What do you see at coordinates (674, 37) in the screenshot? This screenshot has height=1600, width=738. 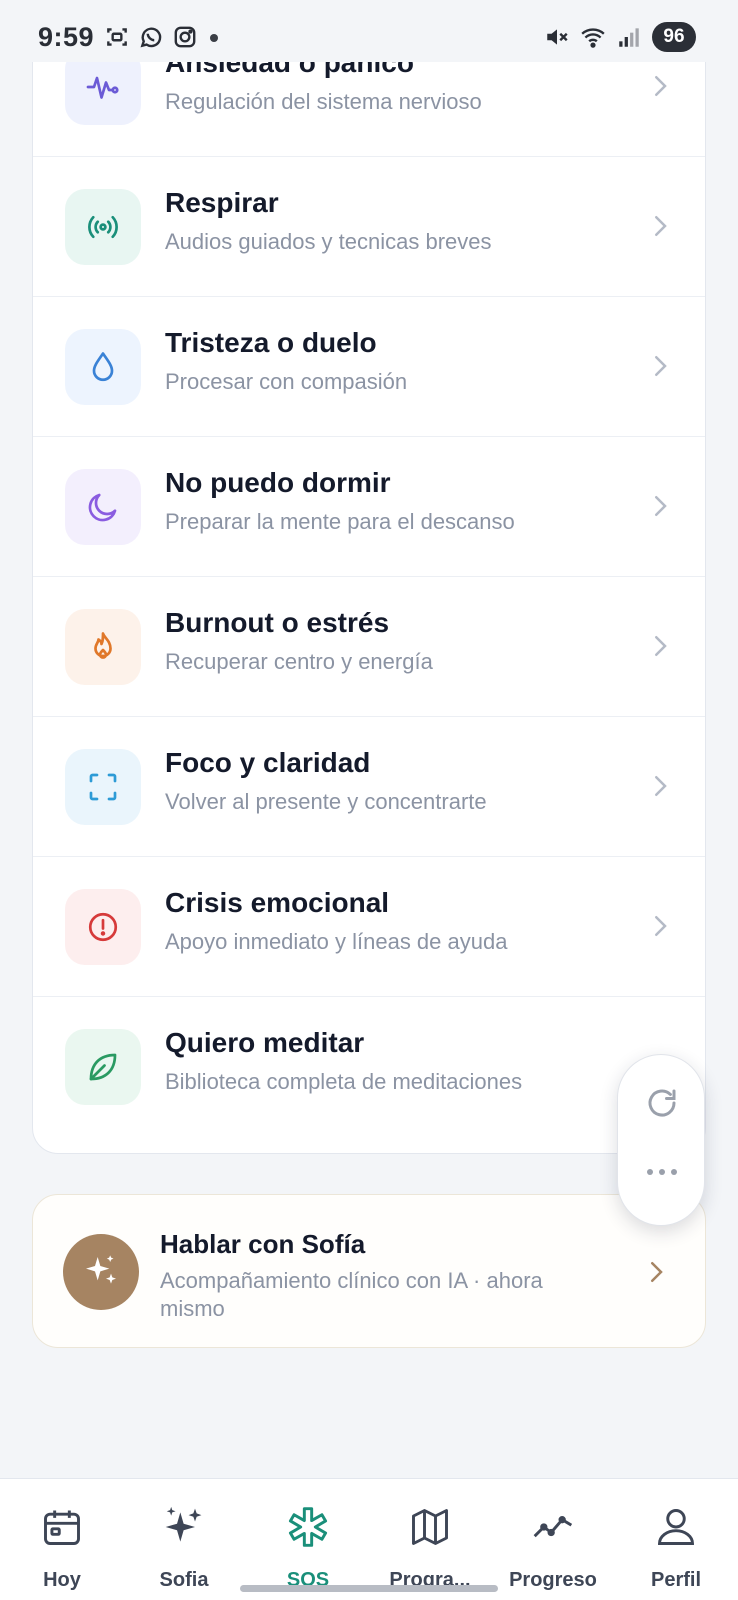 I see `battery-indicator: 96` at bounding box center [674, 37].